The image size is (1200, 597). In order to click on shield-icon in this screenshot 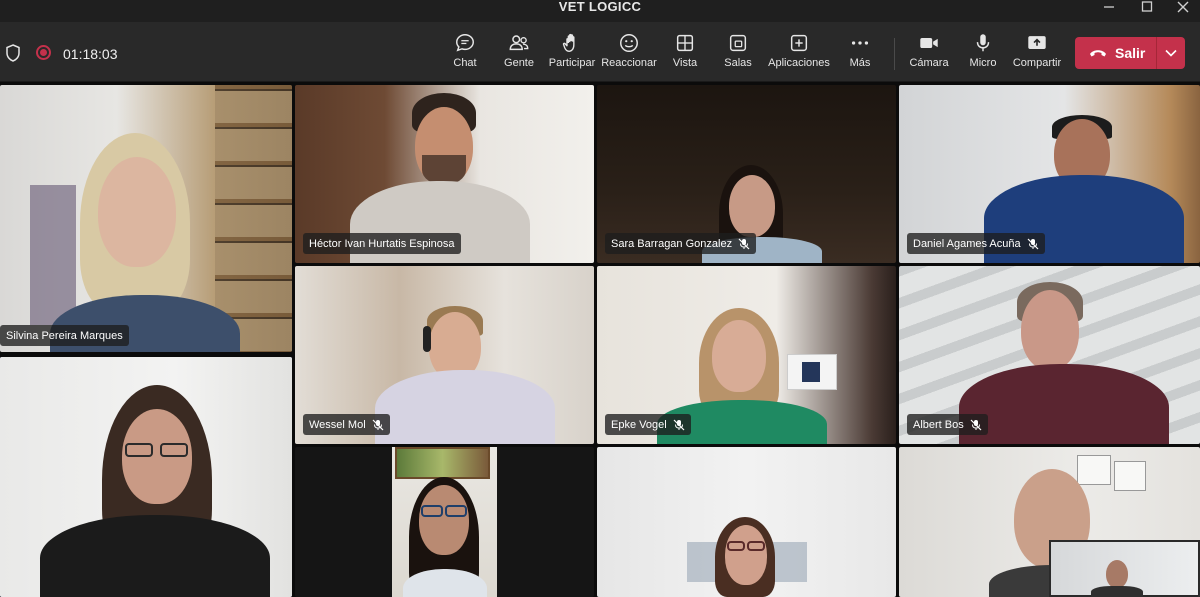, I will do `click(13, 55)`.